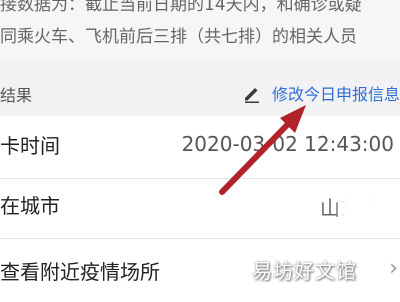  What do you see at coordinates (370, 210) in the screenshot?
I see `redacted-area` at bounding box center [370, 210].